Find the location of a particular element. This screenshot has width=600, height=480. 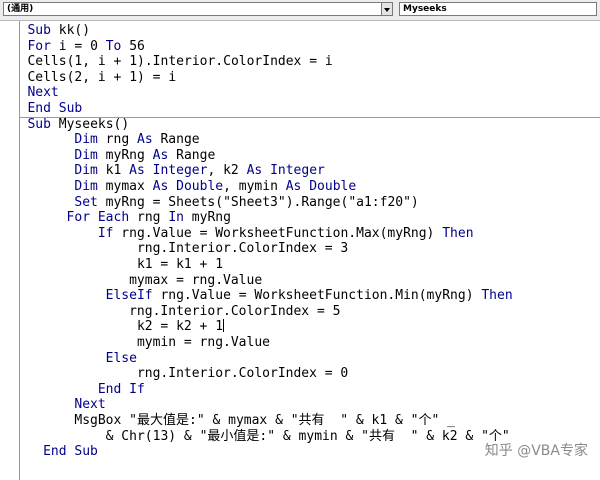

code-text: k1 = k1 + 1 is located at coordinates (180, 264).